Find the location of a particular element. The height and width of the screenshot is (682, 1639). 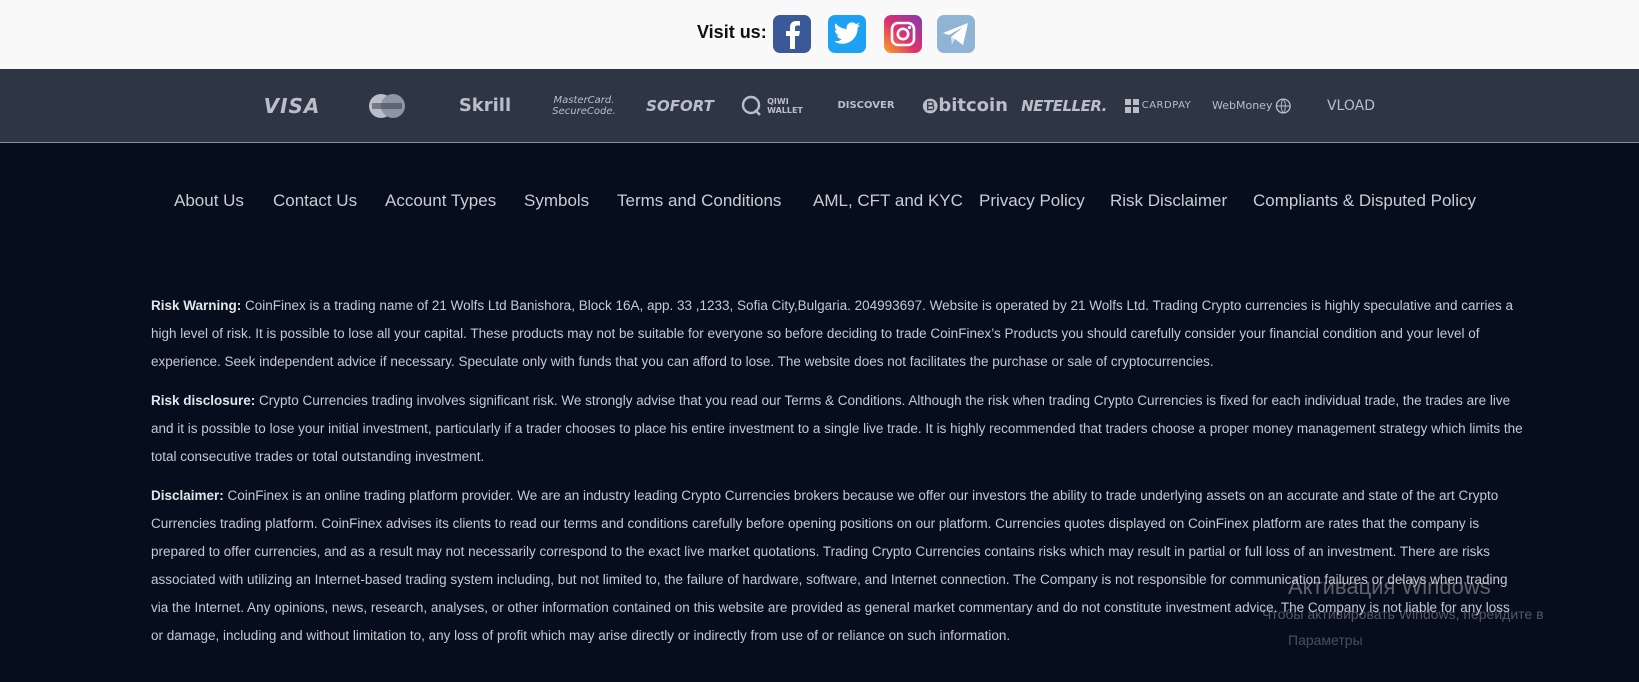

telegram-icon is located at coordinates (956, 34).